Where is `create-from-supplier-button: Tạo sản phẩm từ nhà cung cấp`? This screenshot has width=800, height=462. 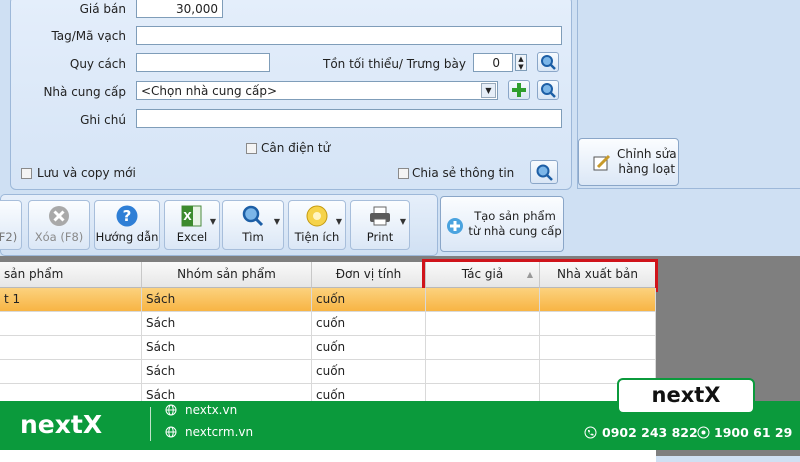 create-from-supplier-button: Tạo sản phẩm từ nhà cung cấp is located at coordinates (502, 224).